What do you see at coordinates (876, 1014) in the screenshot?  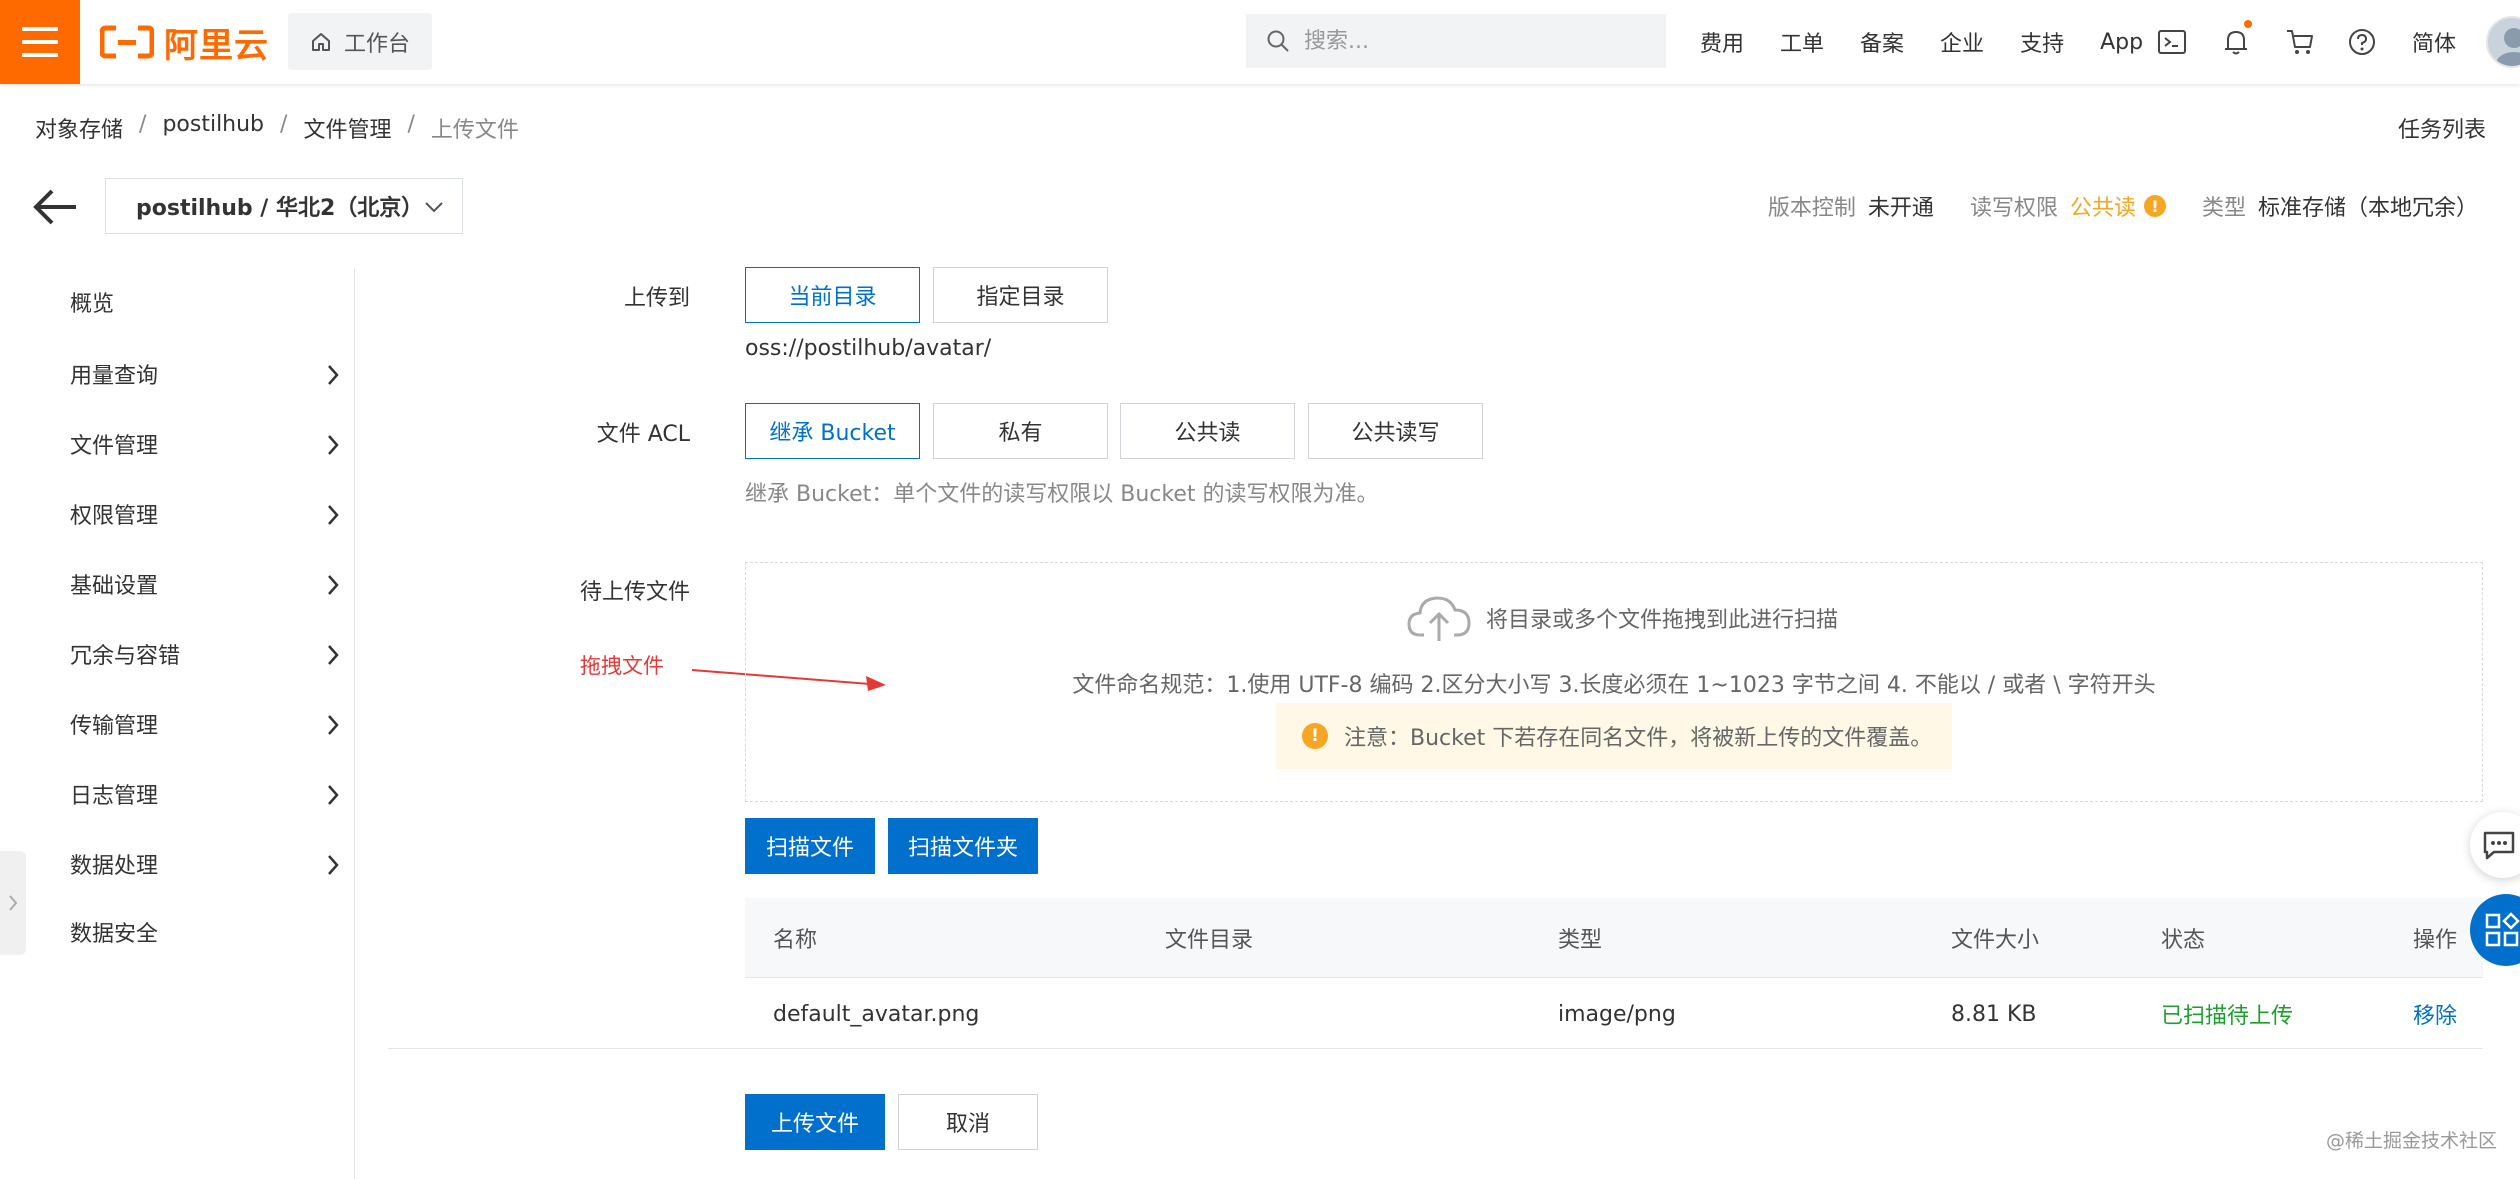 I see `file-name: default_avatar.png` at bounding box center [876, 1014].